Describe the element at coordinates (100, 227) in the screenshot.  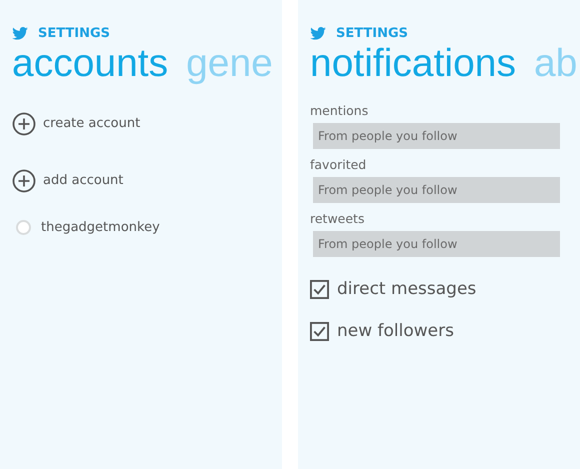
I see `account-name: thegadgetmonkey` at that location.